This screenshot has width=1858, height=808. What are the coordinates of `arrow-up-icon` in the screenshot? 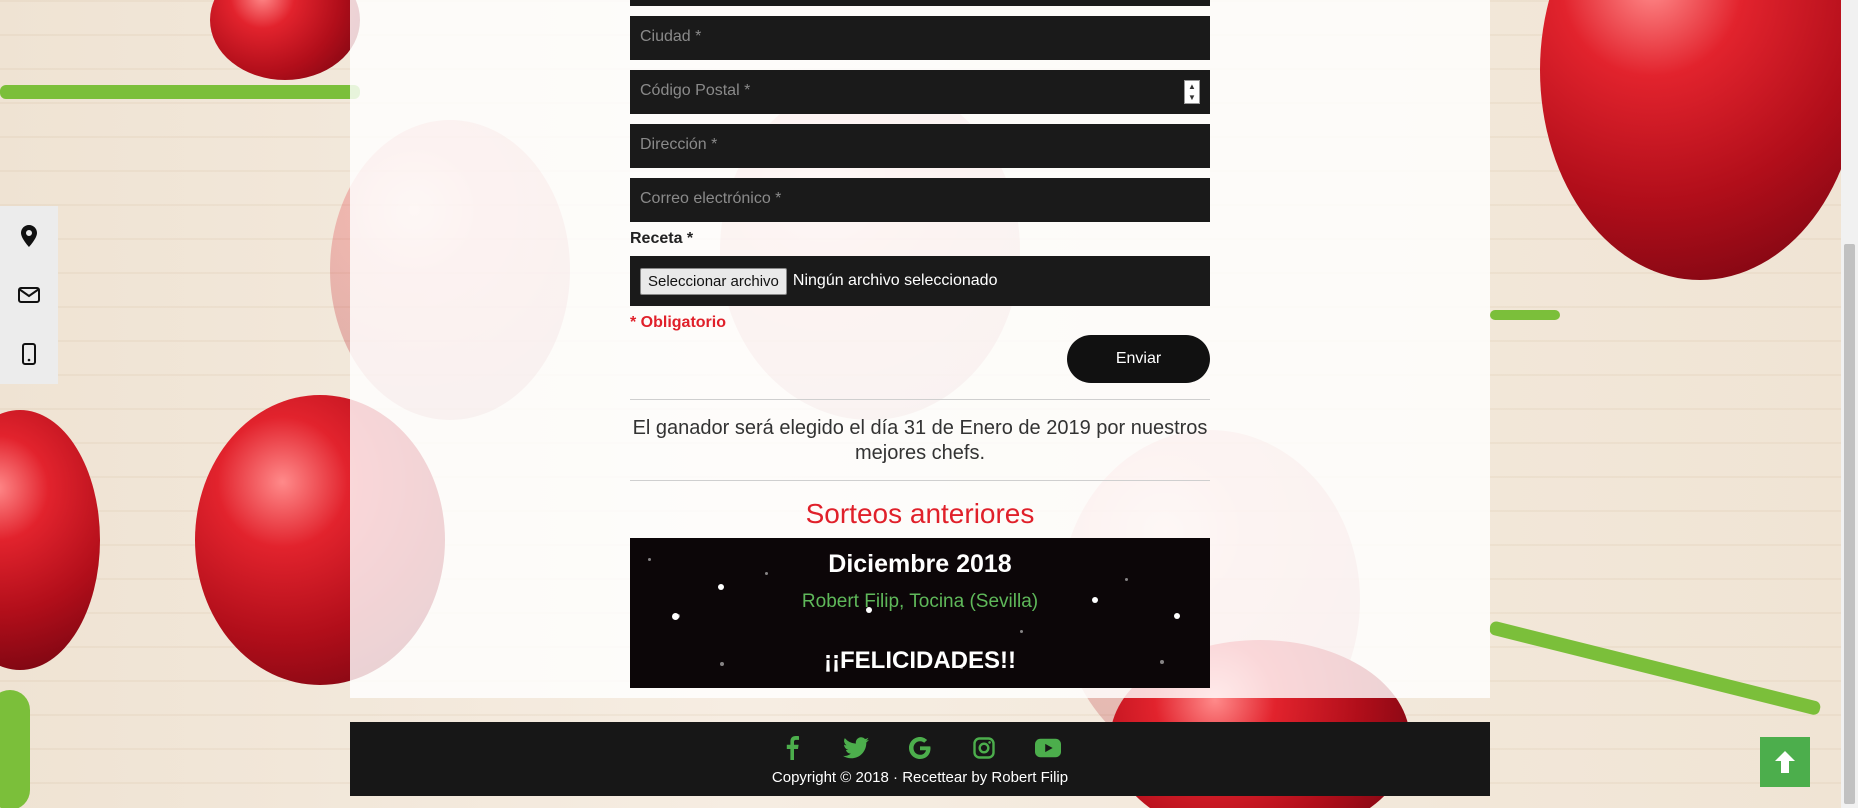 It's located at (1785, 762).